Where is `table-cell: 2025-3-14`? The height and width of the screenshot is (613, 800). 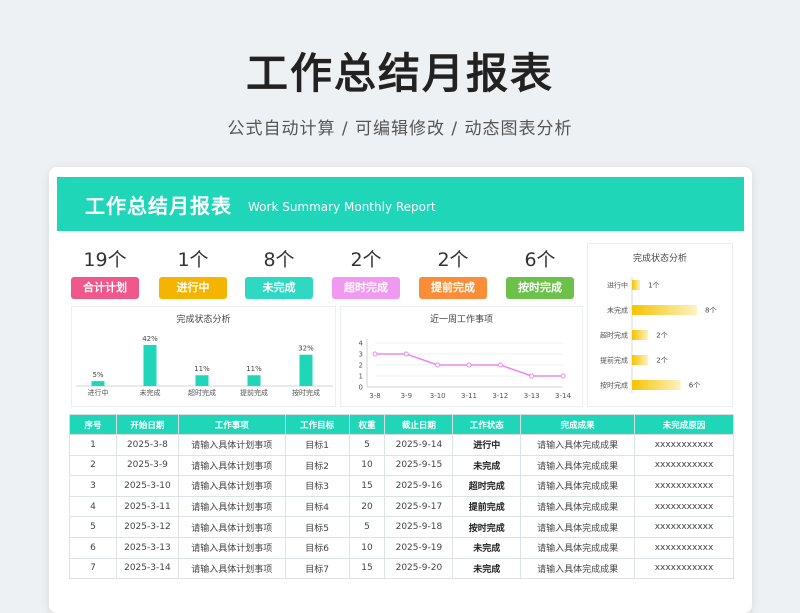 table-cell: 2025-3-14 is located at coordinates (147, 568).